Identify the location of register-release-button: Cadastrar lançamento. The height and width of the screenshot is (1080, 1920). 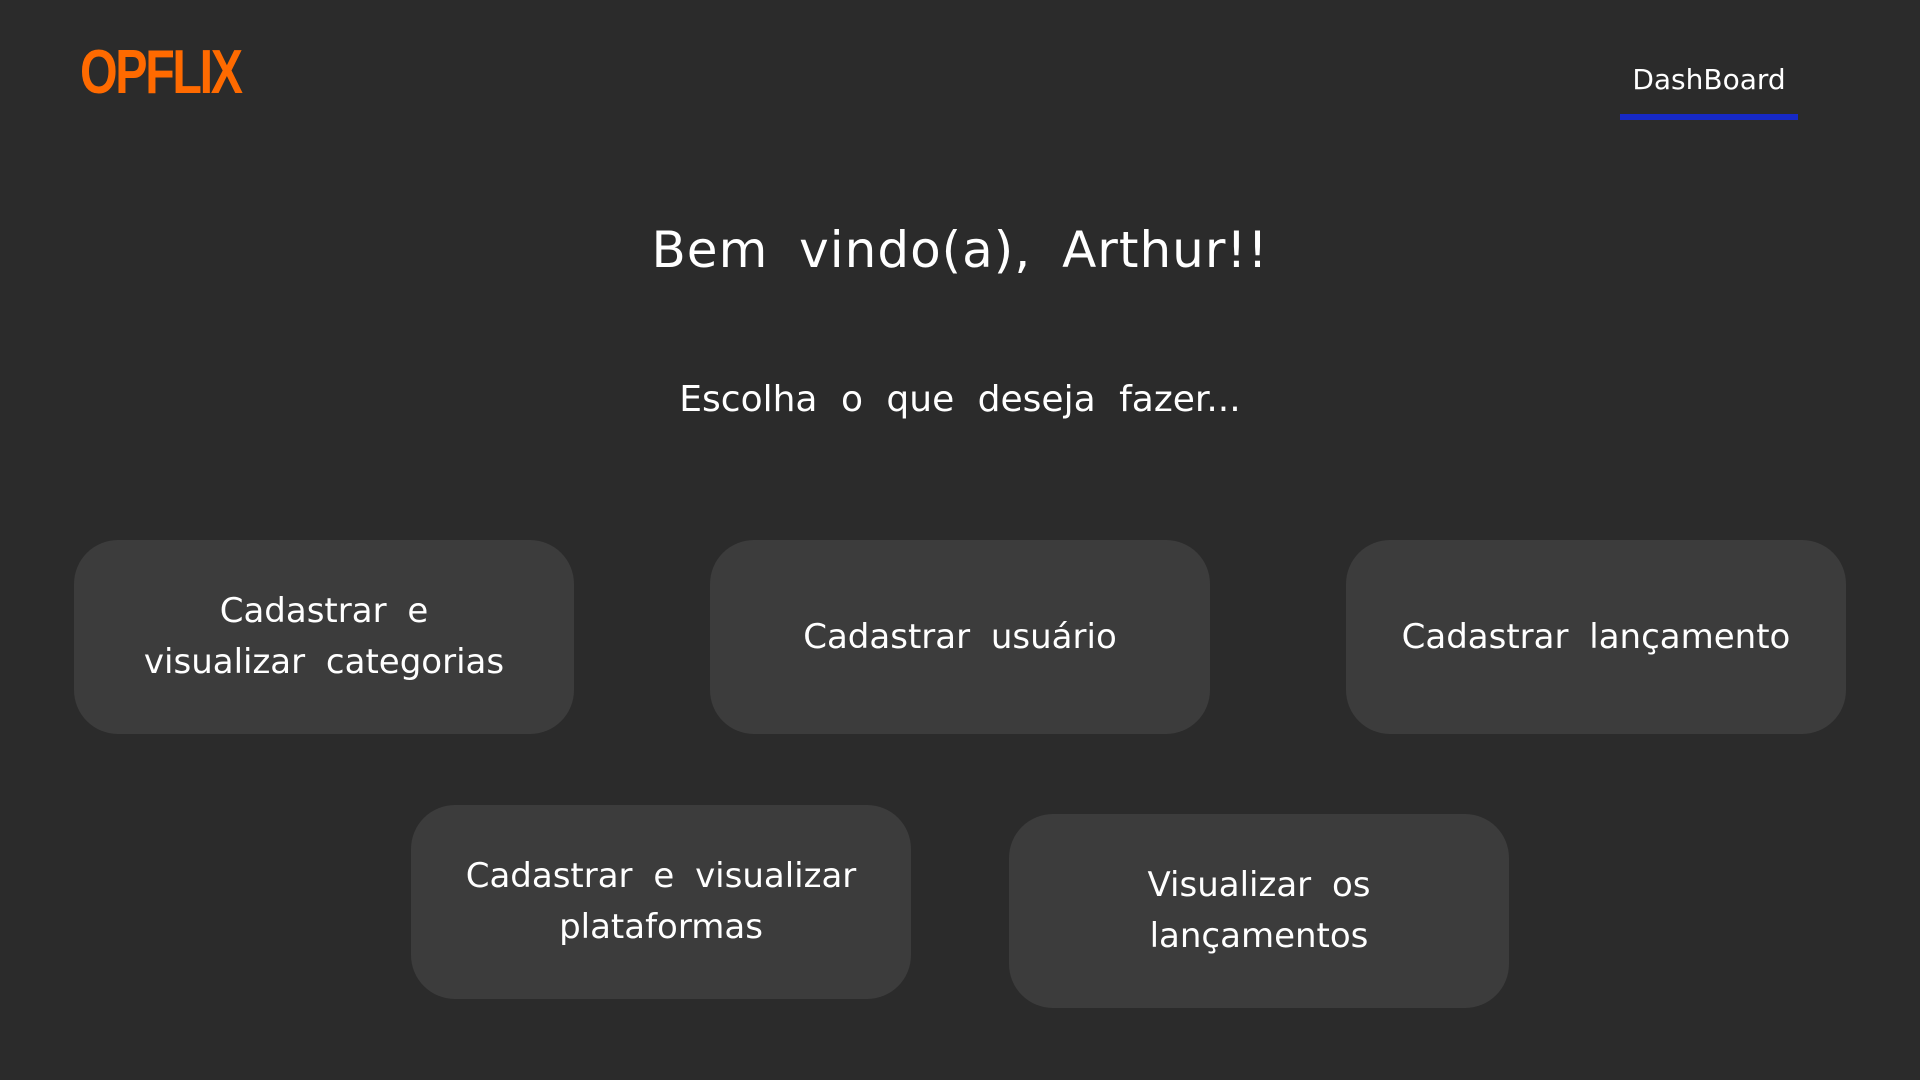
(1596, 637).